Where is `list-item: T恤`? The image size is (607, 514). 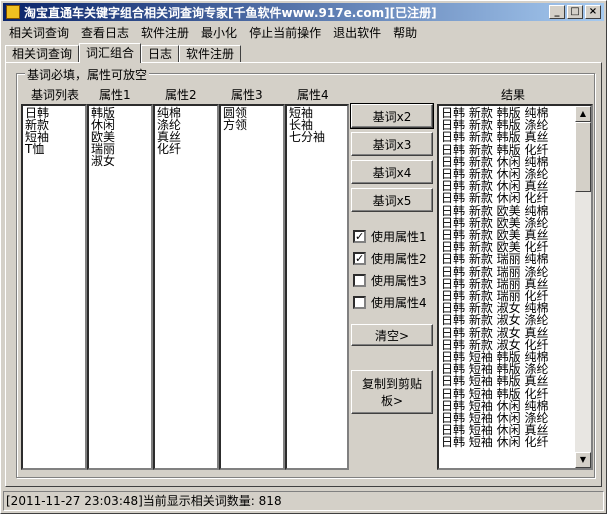 list-item: T恤 is located at coordinates (35, 149).